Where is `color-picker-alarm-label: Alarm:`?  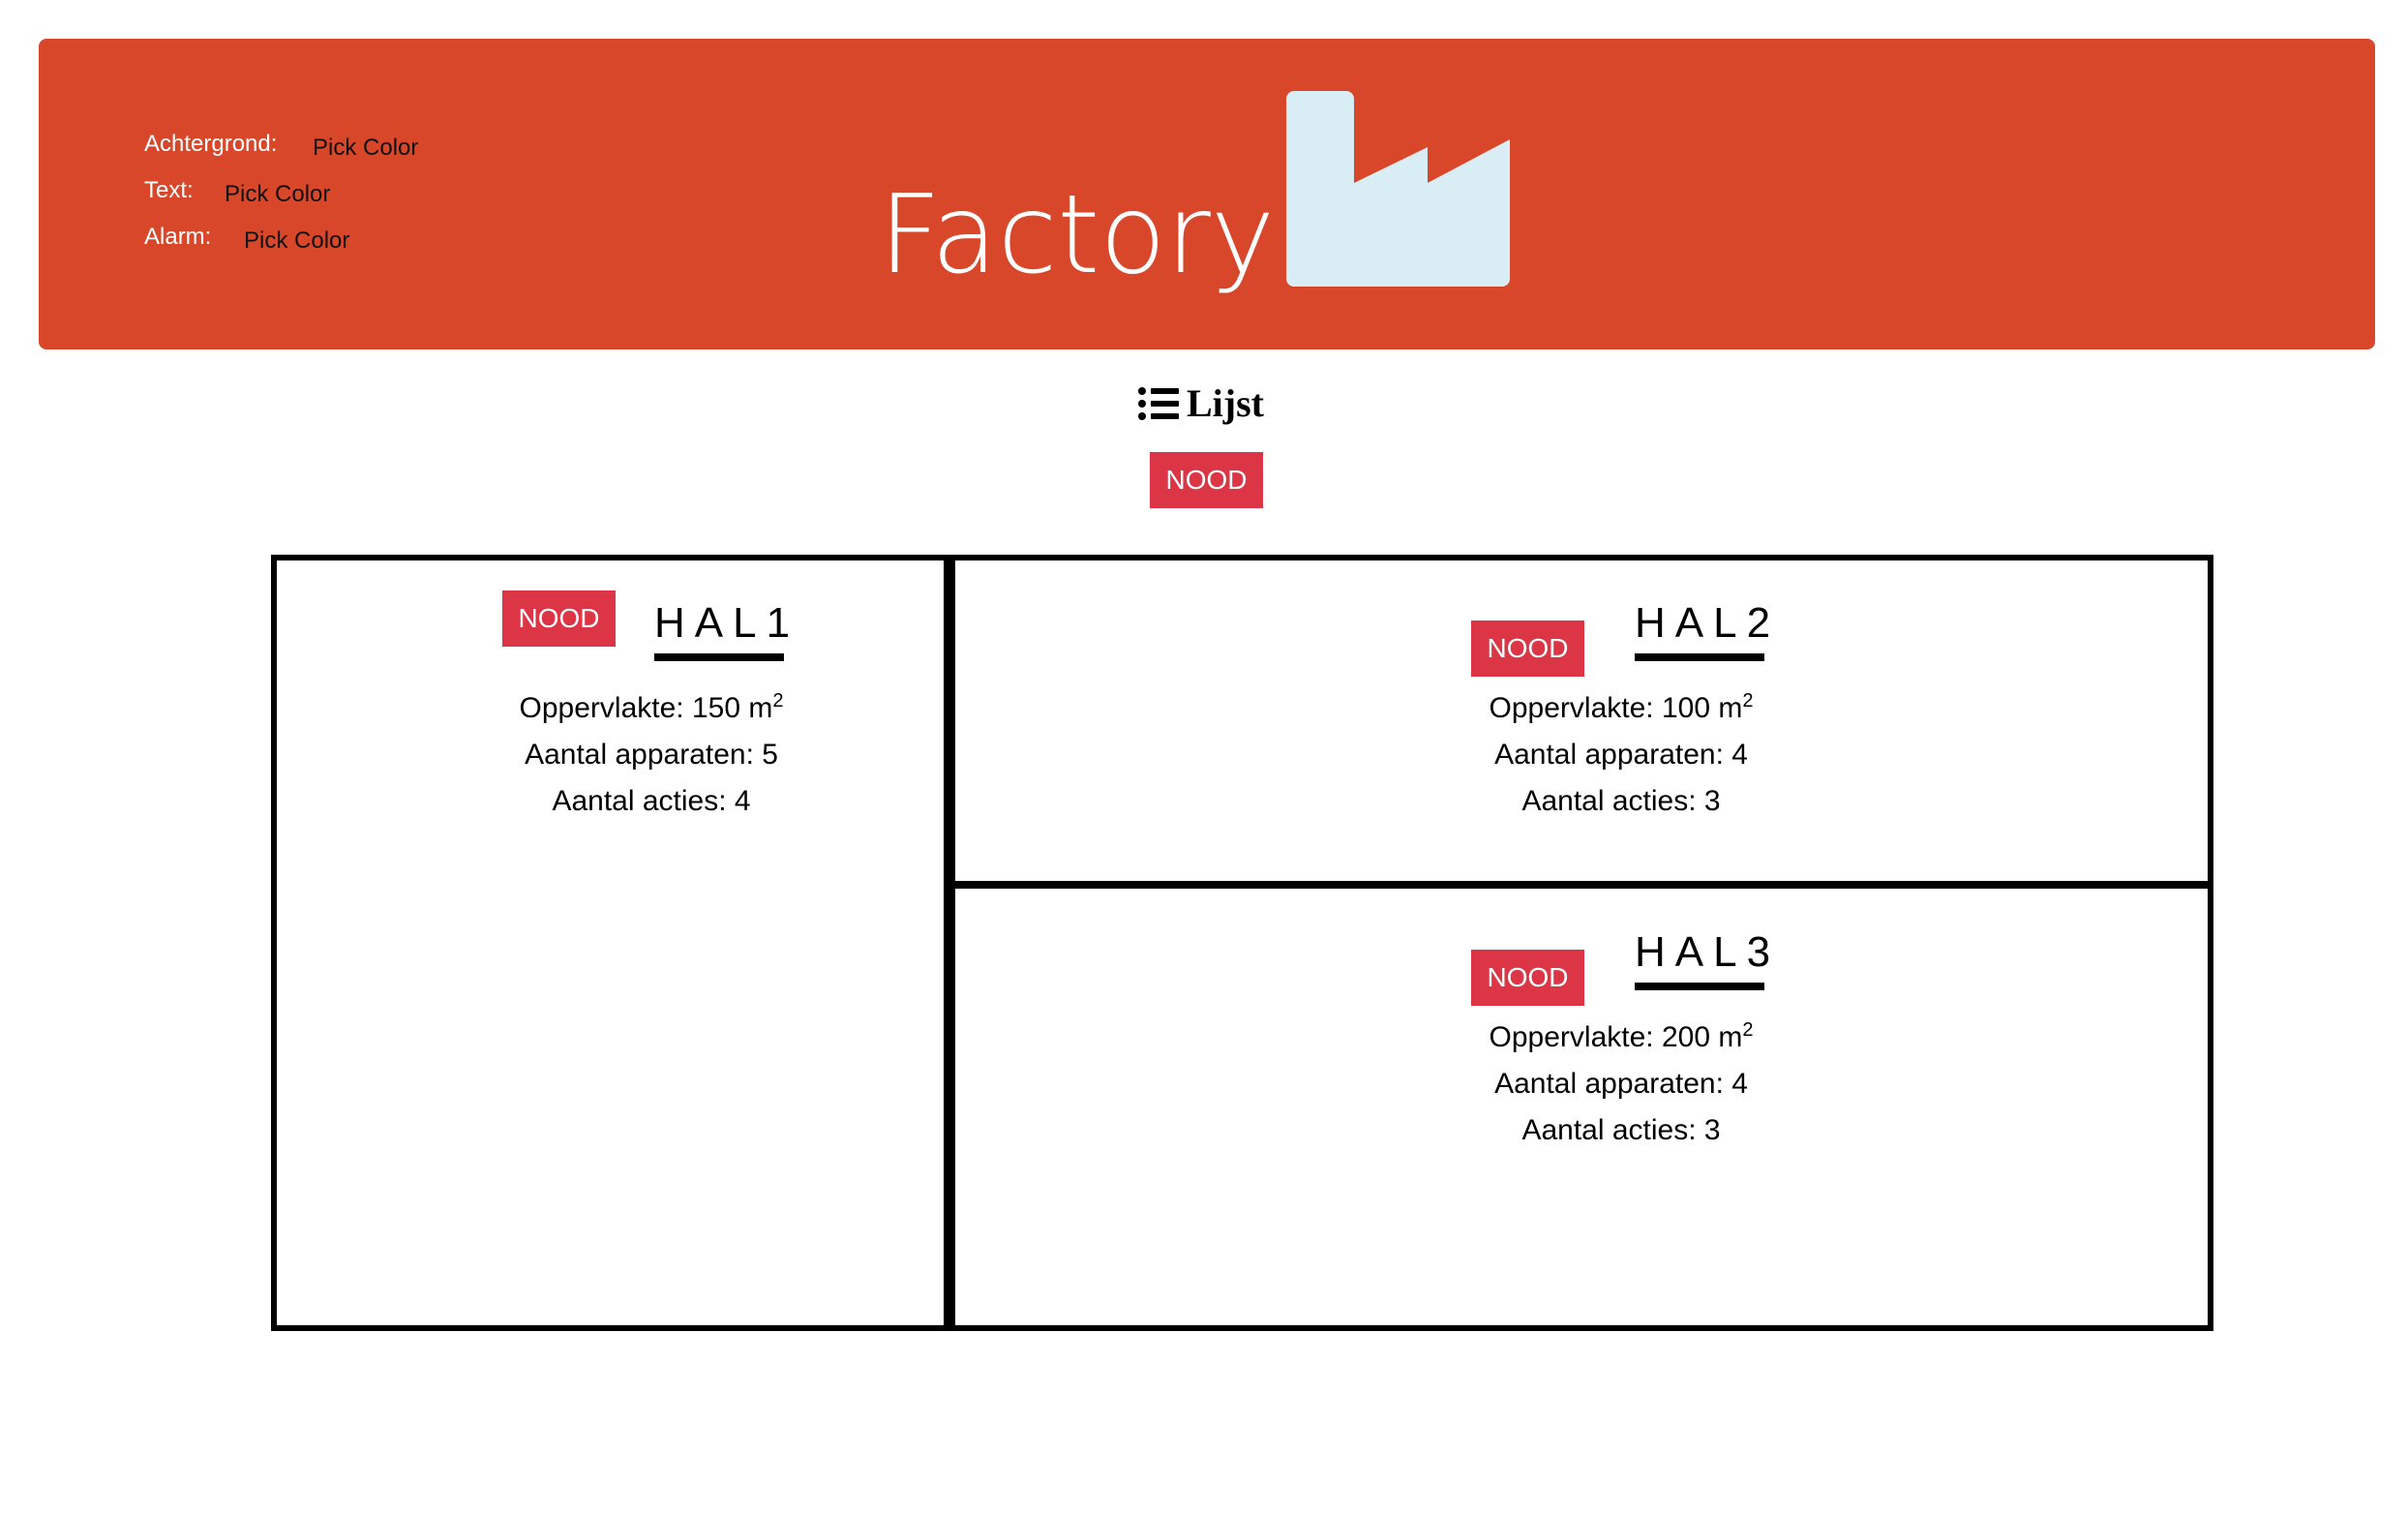
color-picker-alarm-label: Alarm: is located at coordinates (178, 237).